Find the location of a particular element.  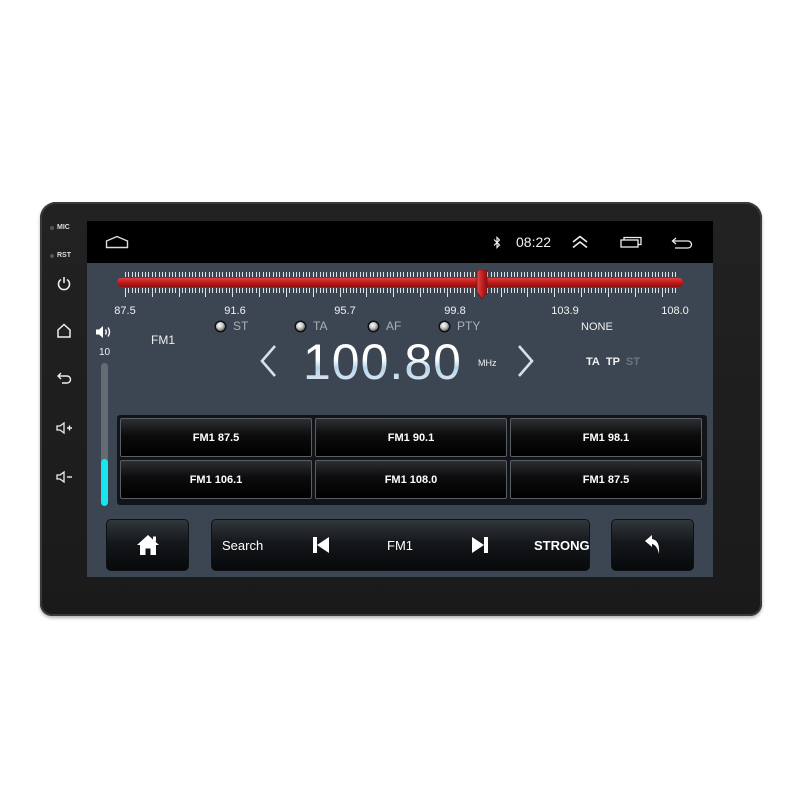

indicator-af: AF is located at coordinates (385, 326).